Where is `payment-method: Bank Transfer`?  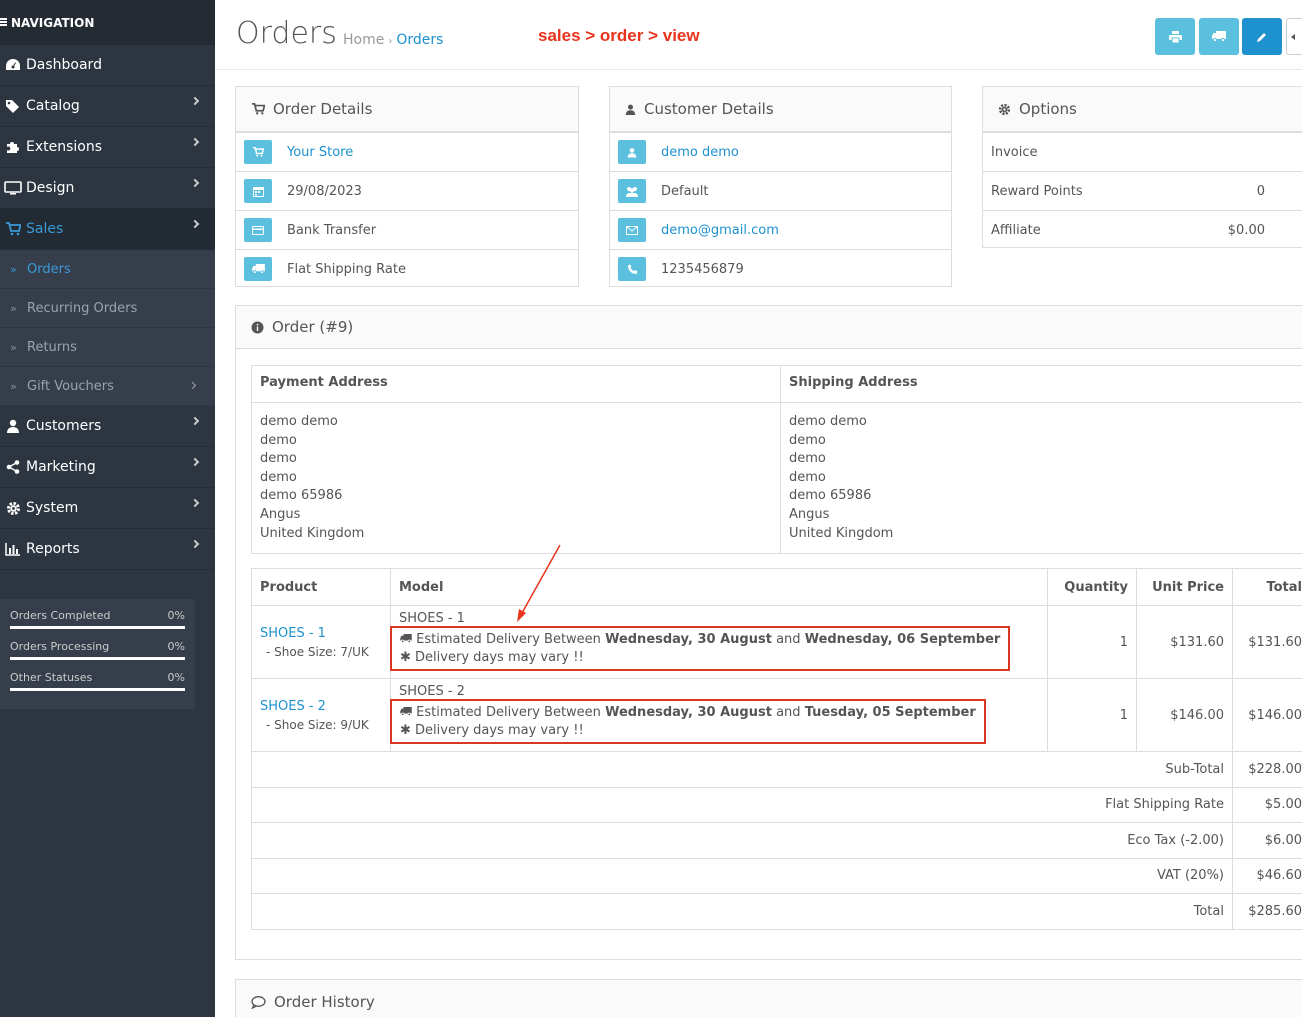
payment-method: Bank Transfer is located at coordinates (332, 230).